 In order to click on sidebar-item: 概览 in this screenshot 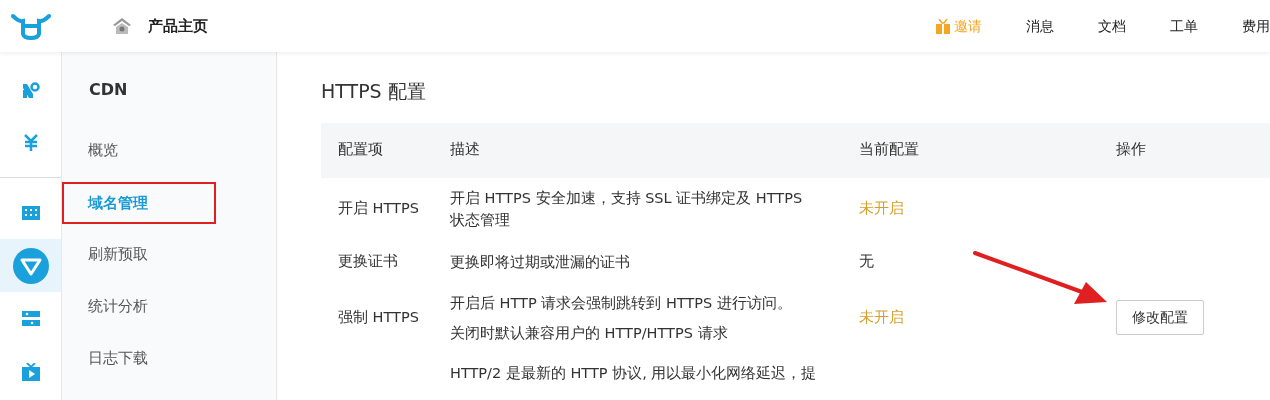, I will do `click(139, 151)`.